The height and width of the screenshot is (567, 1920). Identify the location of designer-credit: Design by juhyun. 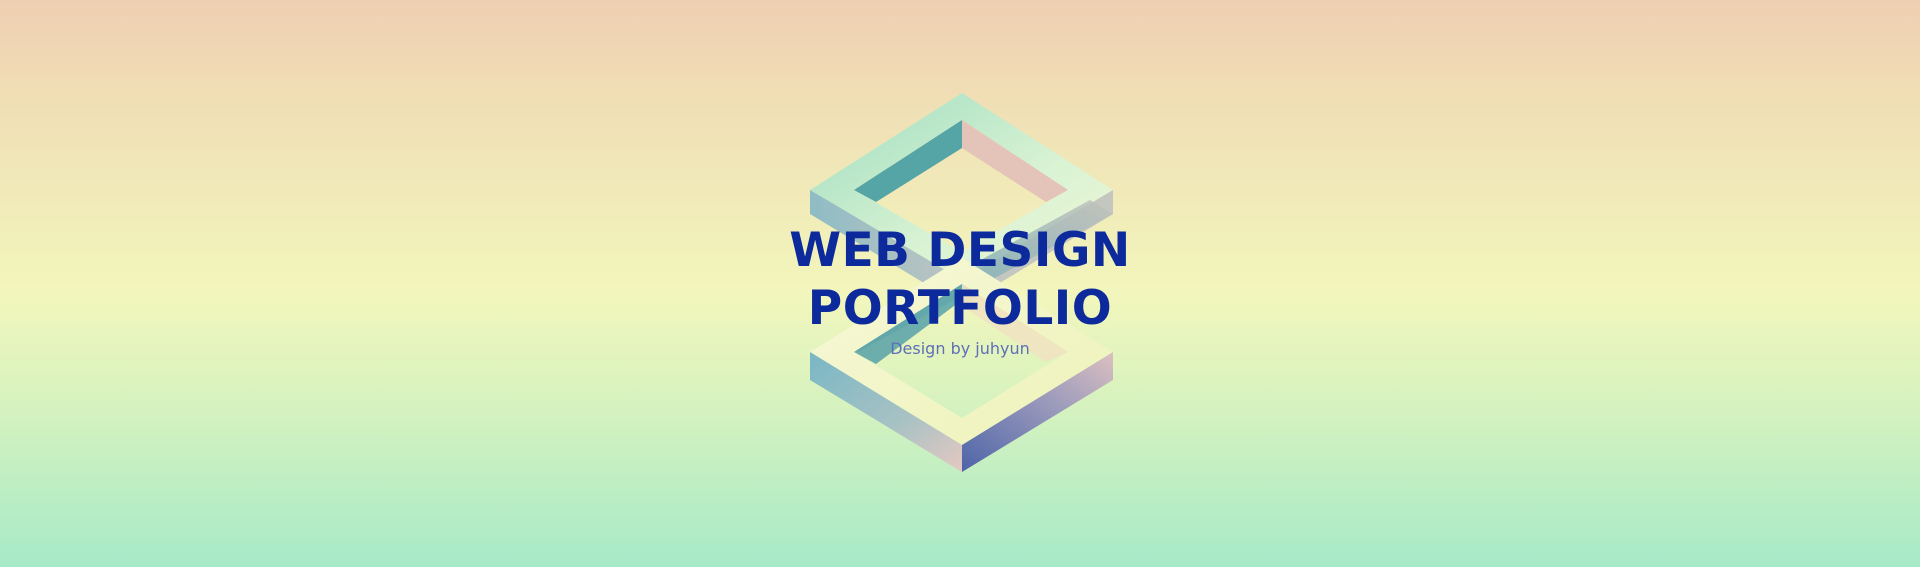
(960, 348).